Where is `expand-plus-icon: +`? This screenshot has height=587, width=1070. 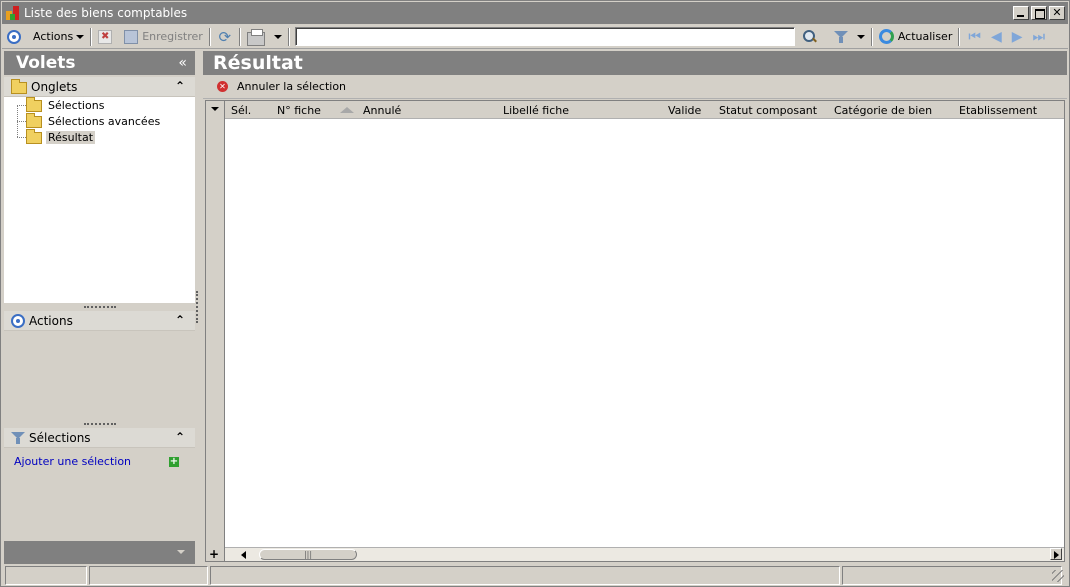
expand-plus-icon: + is located at coordinates (214, 554).